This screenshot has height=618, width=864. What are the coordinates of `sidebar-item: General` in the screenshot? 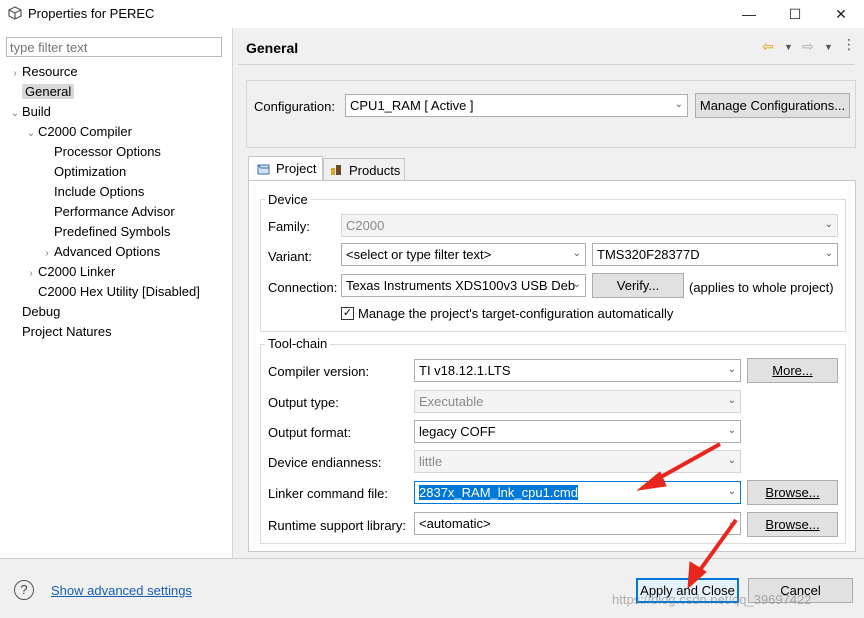 It's located at (119, 92).